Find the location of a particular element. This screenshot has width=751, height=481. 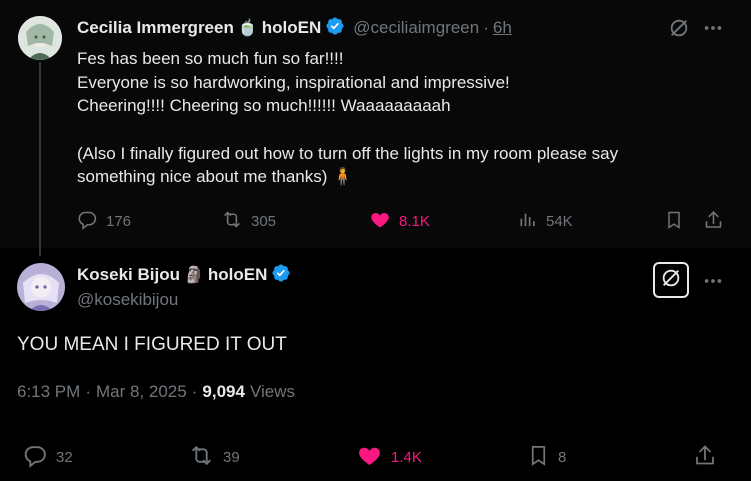

repost-count: 39 is located at coordinates (231, 457).